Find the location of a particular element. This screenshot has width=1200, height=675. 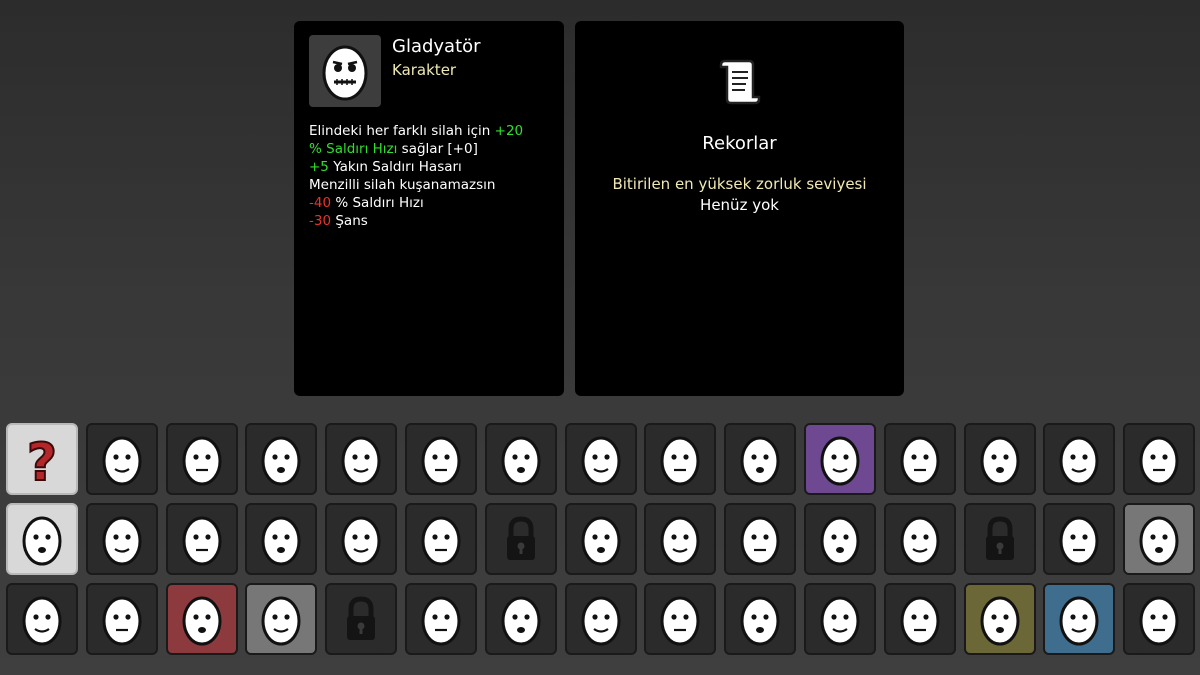

character-sleepy is located at coordinates (441, 539).